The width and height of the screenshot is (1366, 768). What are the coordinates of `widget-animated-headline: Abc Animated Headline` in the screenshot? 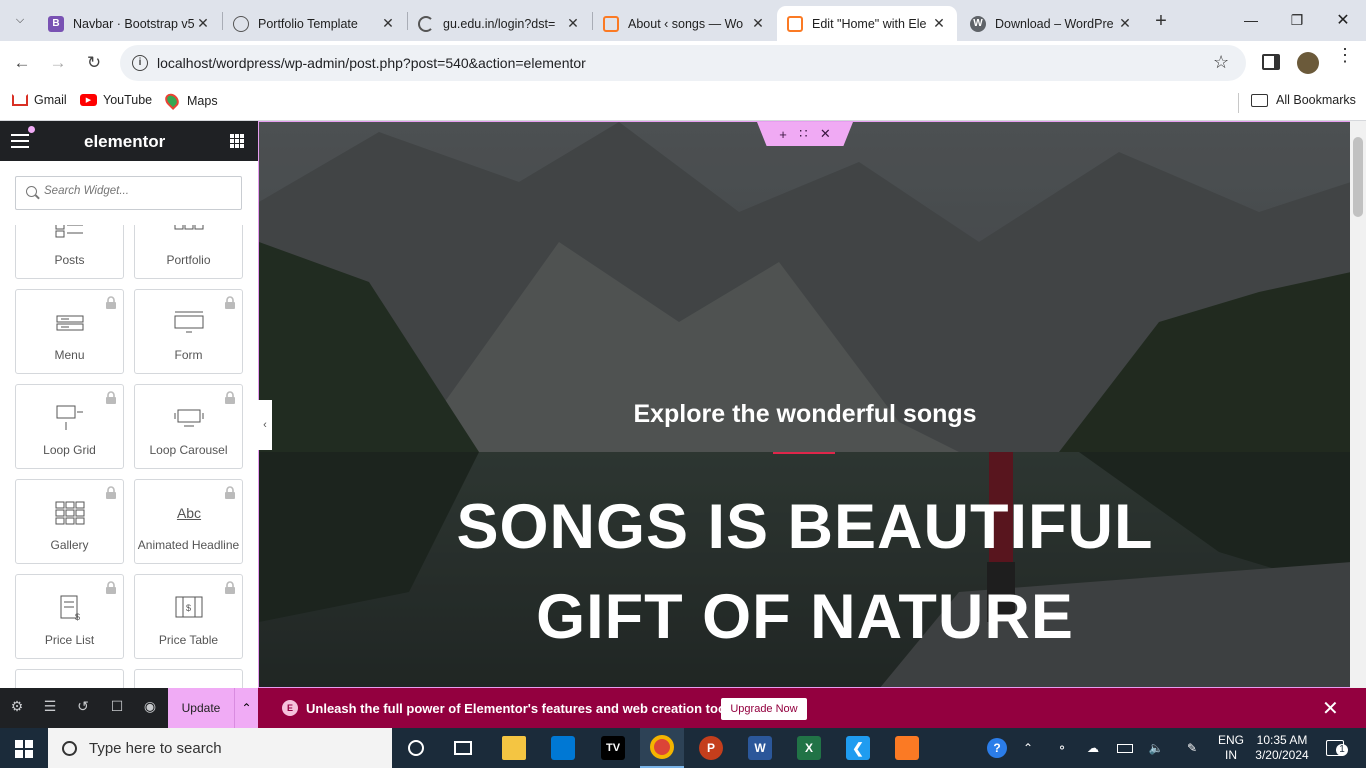 It's located at (188, 521).